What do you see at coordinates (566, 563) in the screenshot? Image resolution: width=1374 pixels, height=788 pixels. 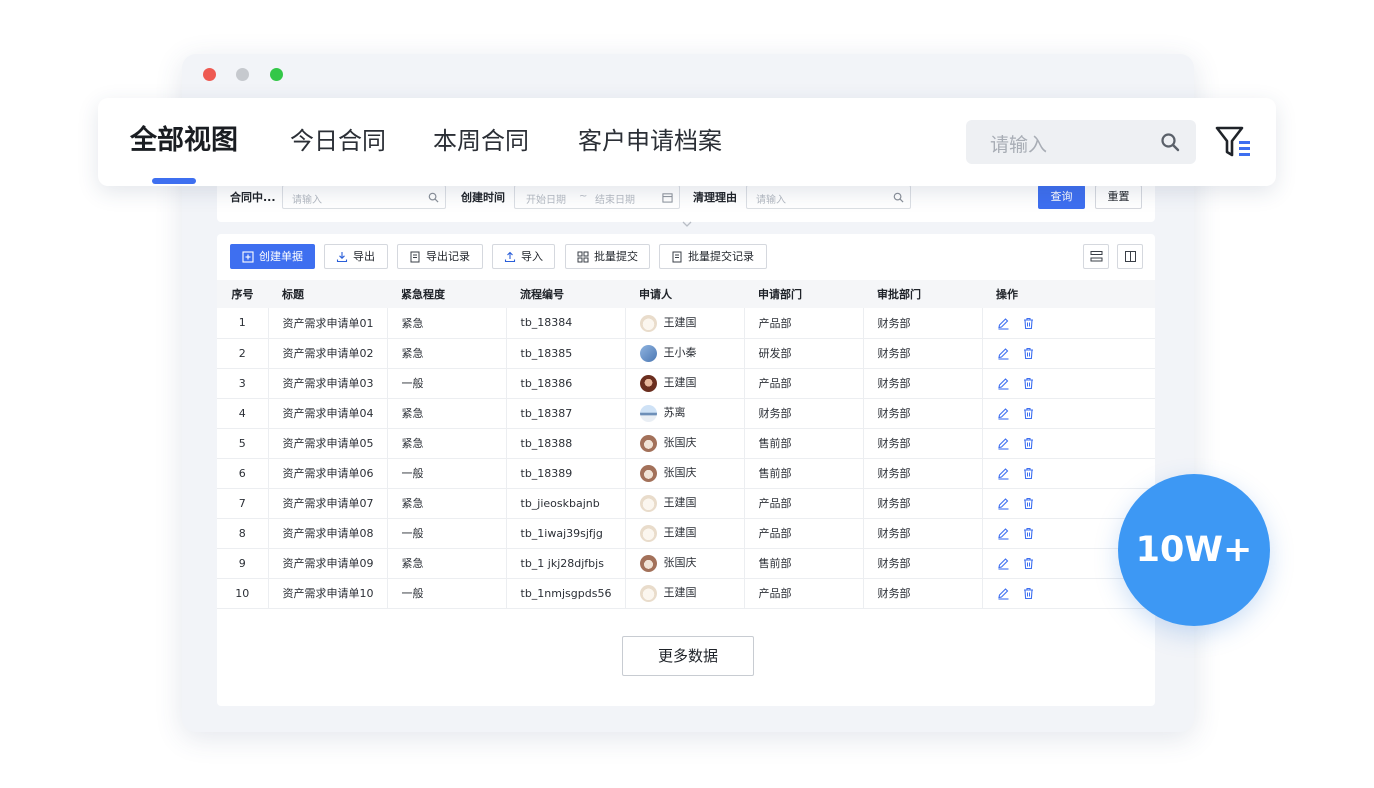 I see `cell-flow-number: tb_1 jkj28djfbjs` at bounding box center [566, 563].